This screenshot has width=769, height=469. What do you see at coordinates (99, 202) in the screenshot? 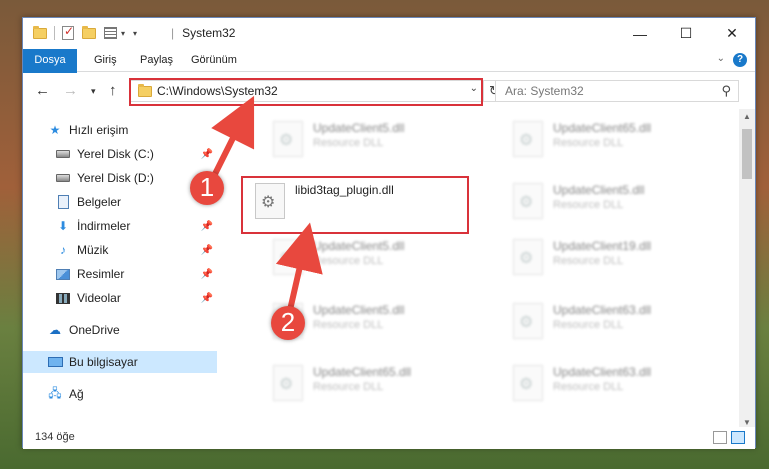
I see `sidebar-item-label: Belgeler` at bounding box center [99, 202].